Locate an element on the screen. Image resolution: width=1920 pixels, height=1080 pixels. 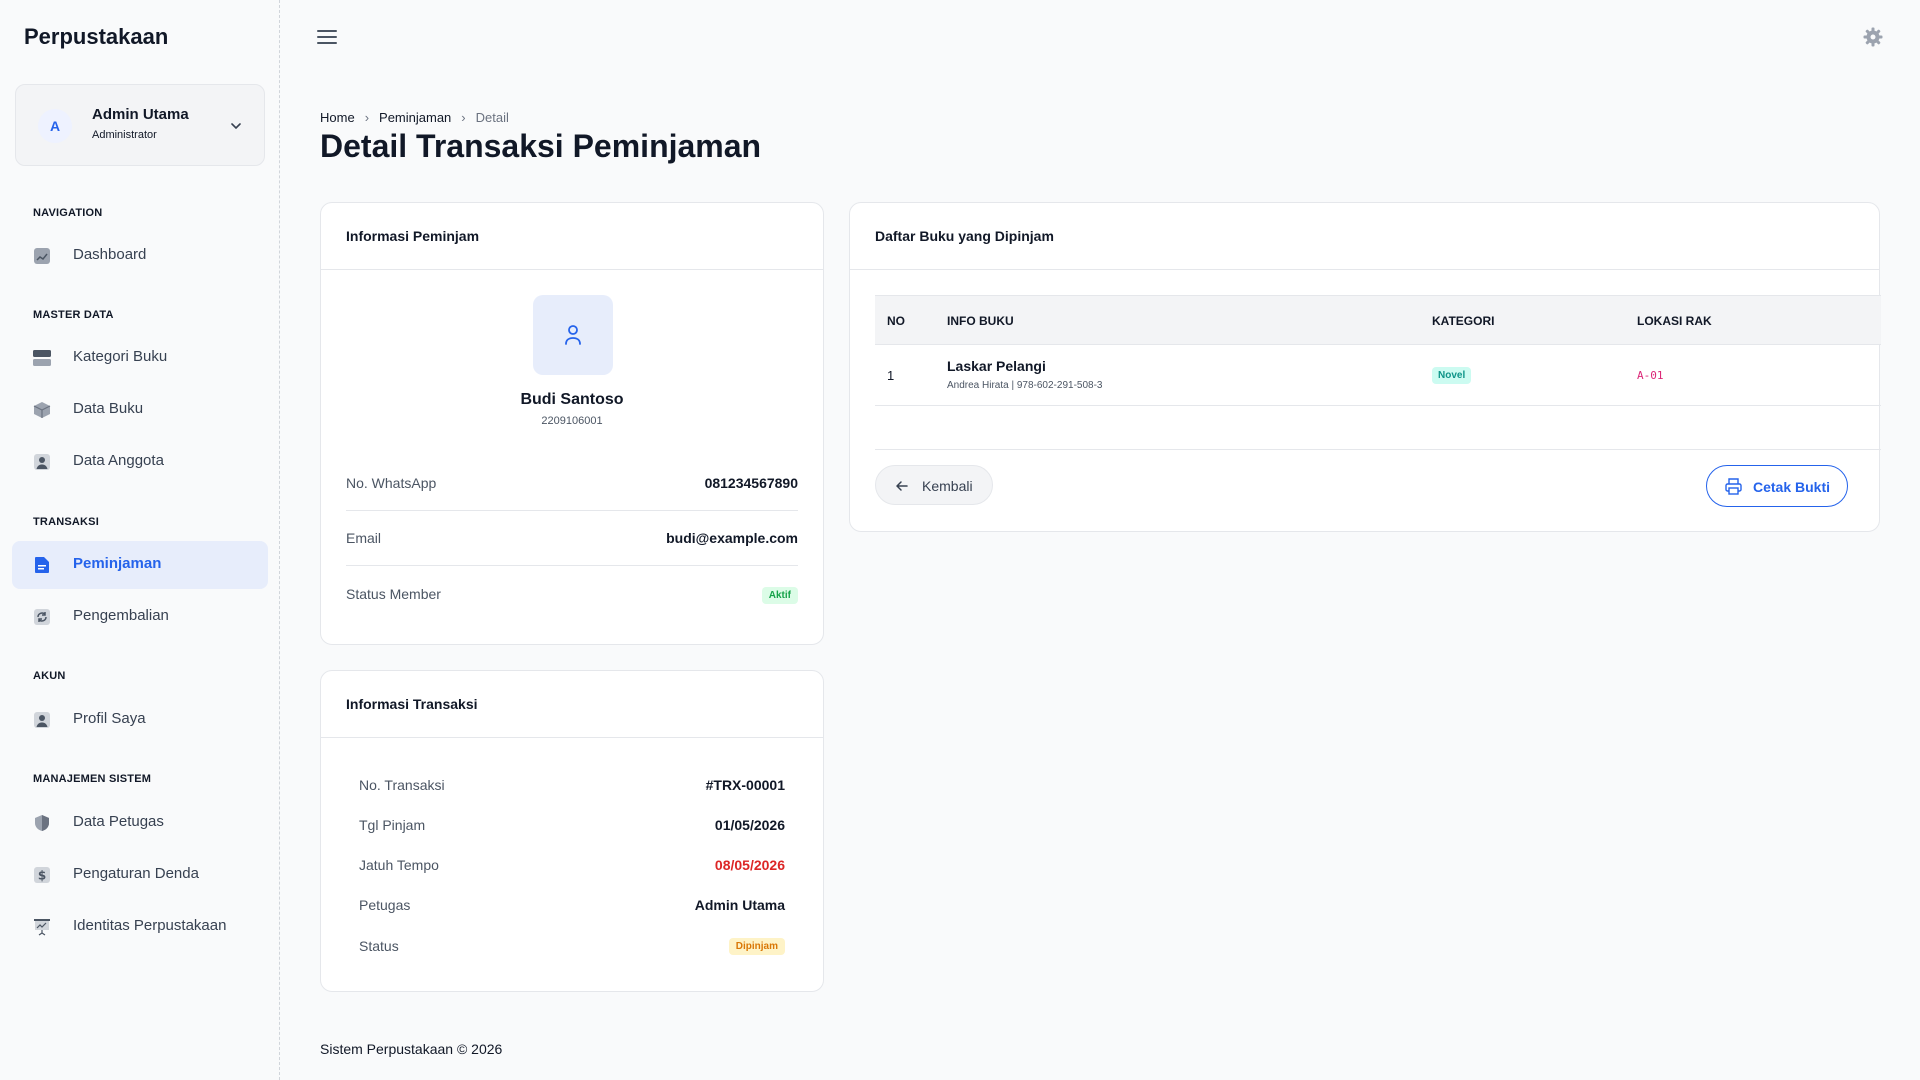
sidebar-item-peminjaman: Peminjaman is located at coordinates (140, 565).